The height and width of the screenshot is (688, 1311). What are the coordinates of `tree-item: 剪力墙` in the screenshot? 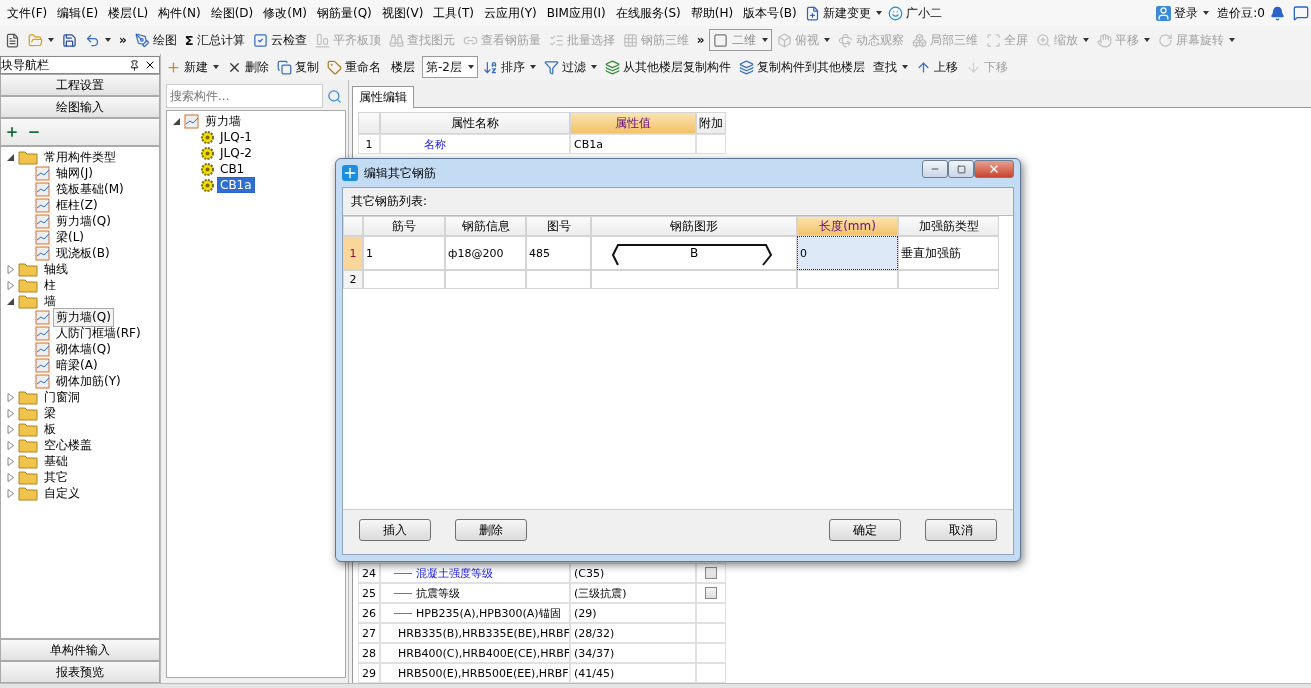 It's located at (223, 121).